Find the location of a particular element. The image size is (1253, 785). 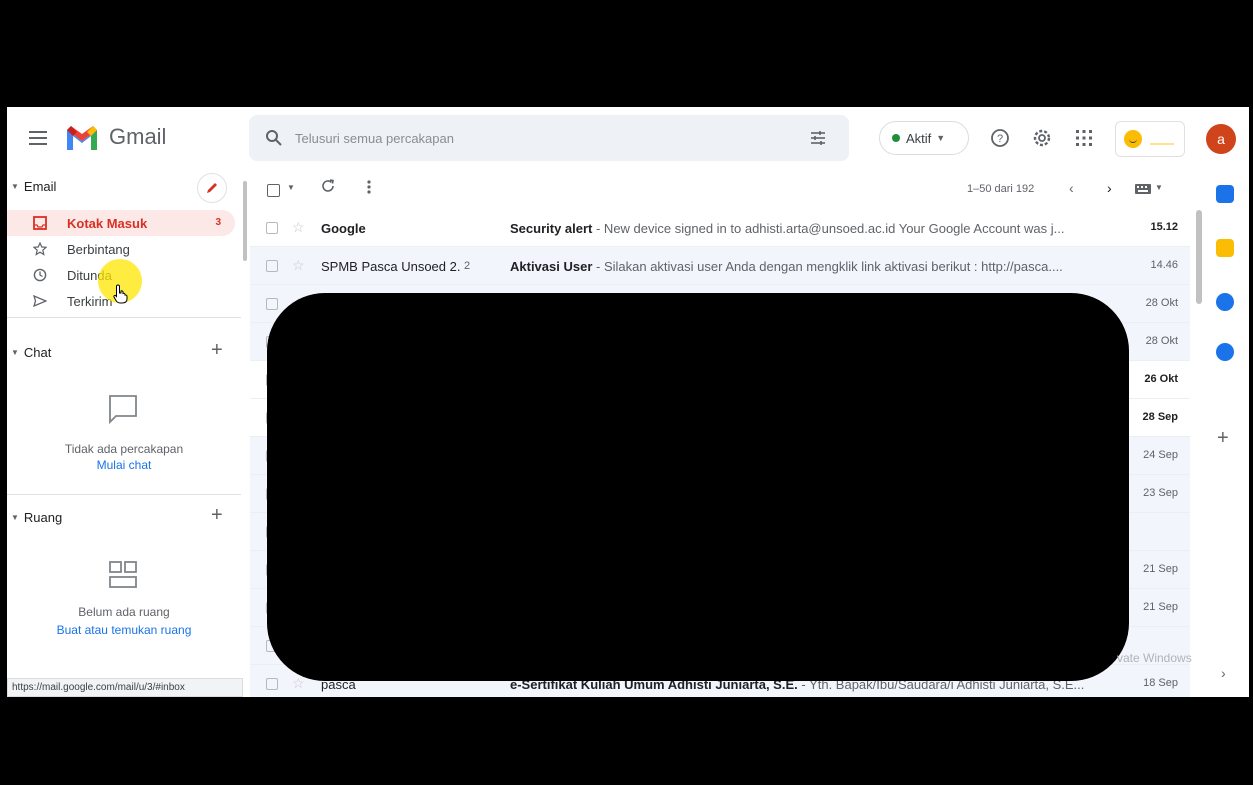

search-options-icon is located at coordinates (818, 138).